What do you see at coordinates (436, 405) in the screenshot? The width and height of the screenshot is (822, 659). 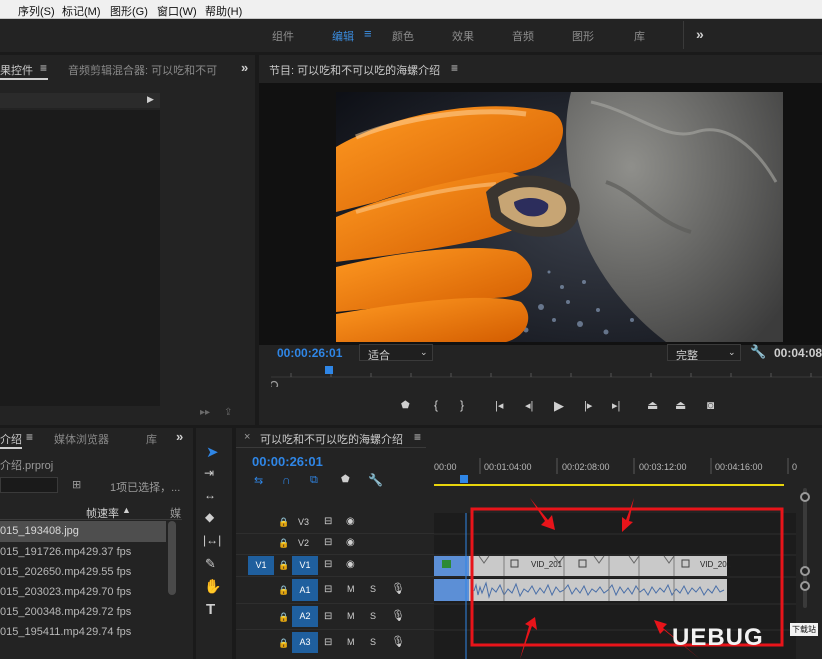 I see `mark-in-icon: {` at bounding box center [436, 405].